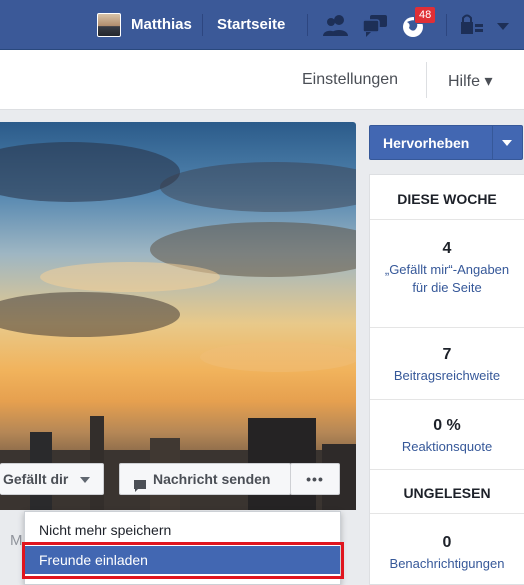 Image resolution: width=524 pixels, height=585 pixels. Describe the element at coordinates (471, 25) in the screenshot. I see `privacy-shortcuts-icon` at that location.